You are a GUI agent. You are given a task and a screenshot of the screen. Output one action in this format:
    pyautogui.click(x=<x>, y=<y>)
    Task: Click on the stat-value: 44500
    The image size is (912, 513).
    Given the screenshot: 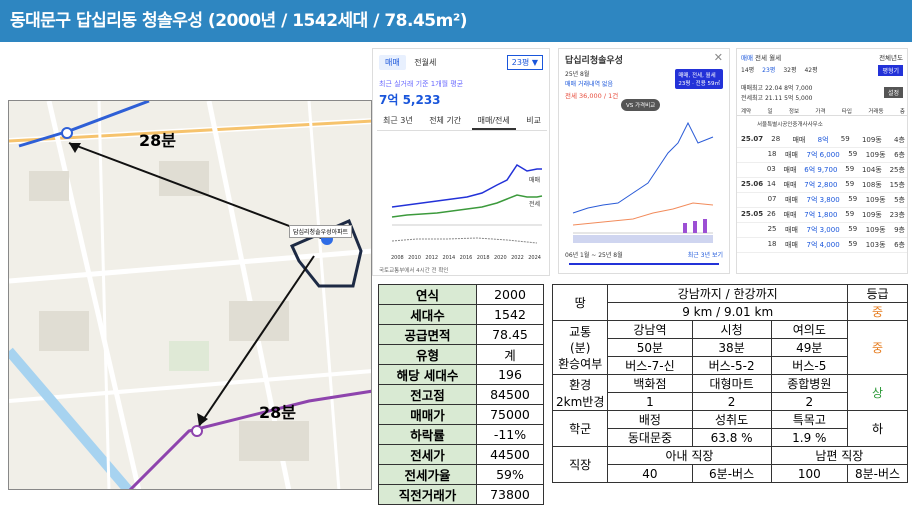 What is the action you would take?
    pyautogui.click(x=510, y=454)
    